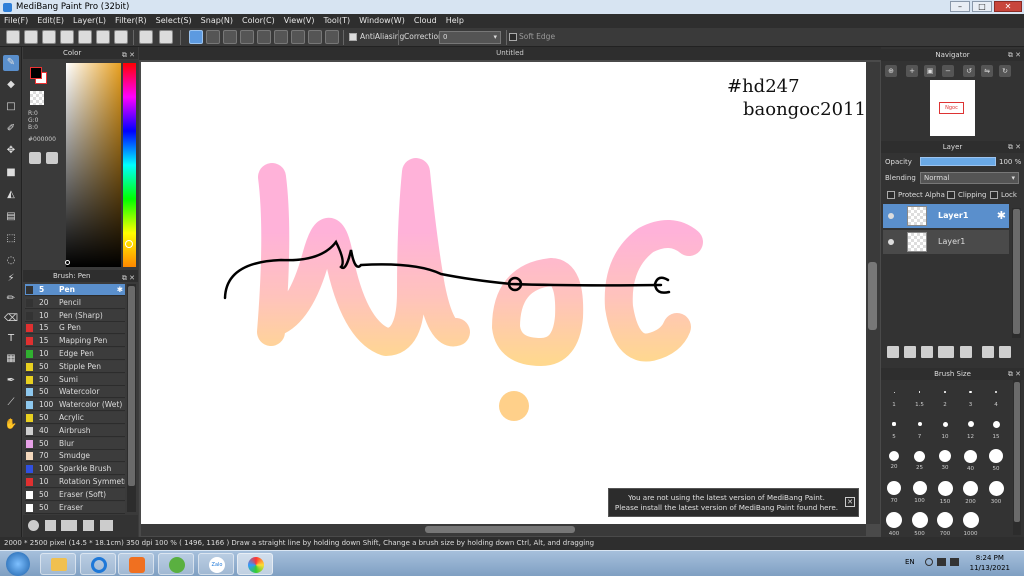 This screenshot has width=1024, height=576. What do you see at coordinates (11, 261) in the screenshot?
I see `lasso-tool-icon: ◌` at bounding box center [11, 261].